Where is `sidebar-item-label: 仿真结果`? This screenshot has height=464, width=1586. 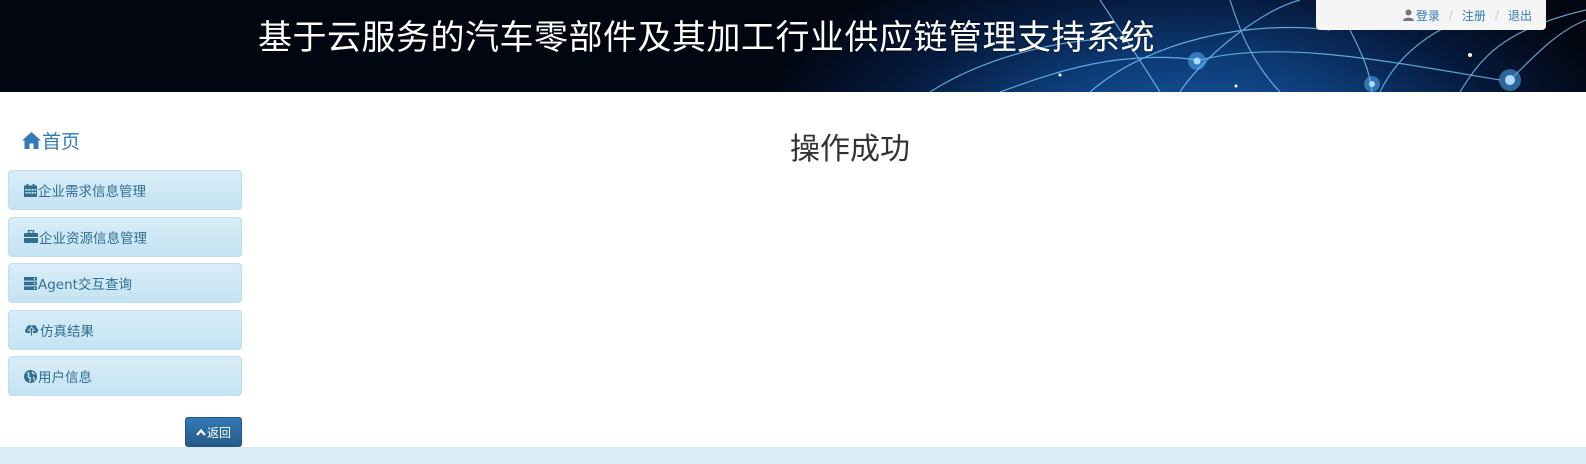 sidebar-item-label: 仿真结果 is located at coordinates (67, 331).